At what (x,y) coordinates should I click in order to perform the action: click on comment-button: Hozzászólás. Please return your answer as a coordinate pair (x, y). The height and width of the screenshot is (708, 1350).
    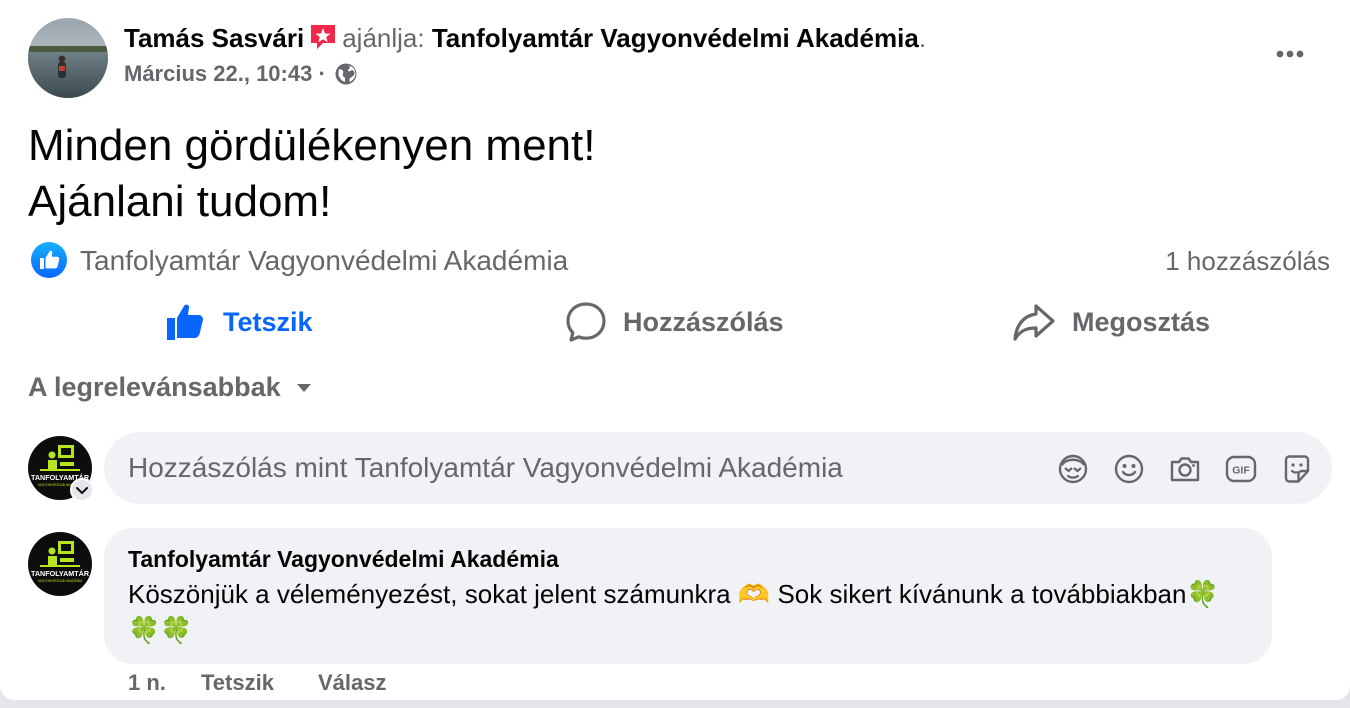
    Looking at the image, I should click on (674, 322).